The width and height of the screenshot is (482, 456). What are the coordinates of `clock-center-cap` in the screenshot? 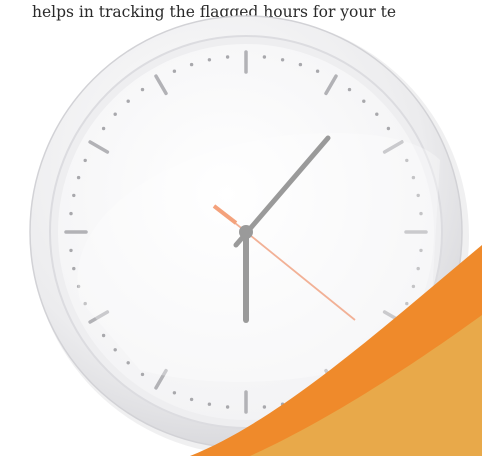 It's located at (246, 232).